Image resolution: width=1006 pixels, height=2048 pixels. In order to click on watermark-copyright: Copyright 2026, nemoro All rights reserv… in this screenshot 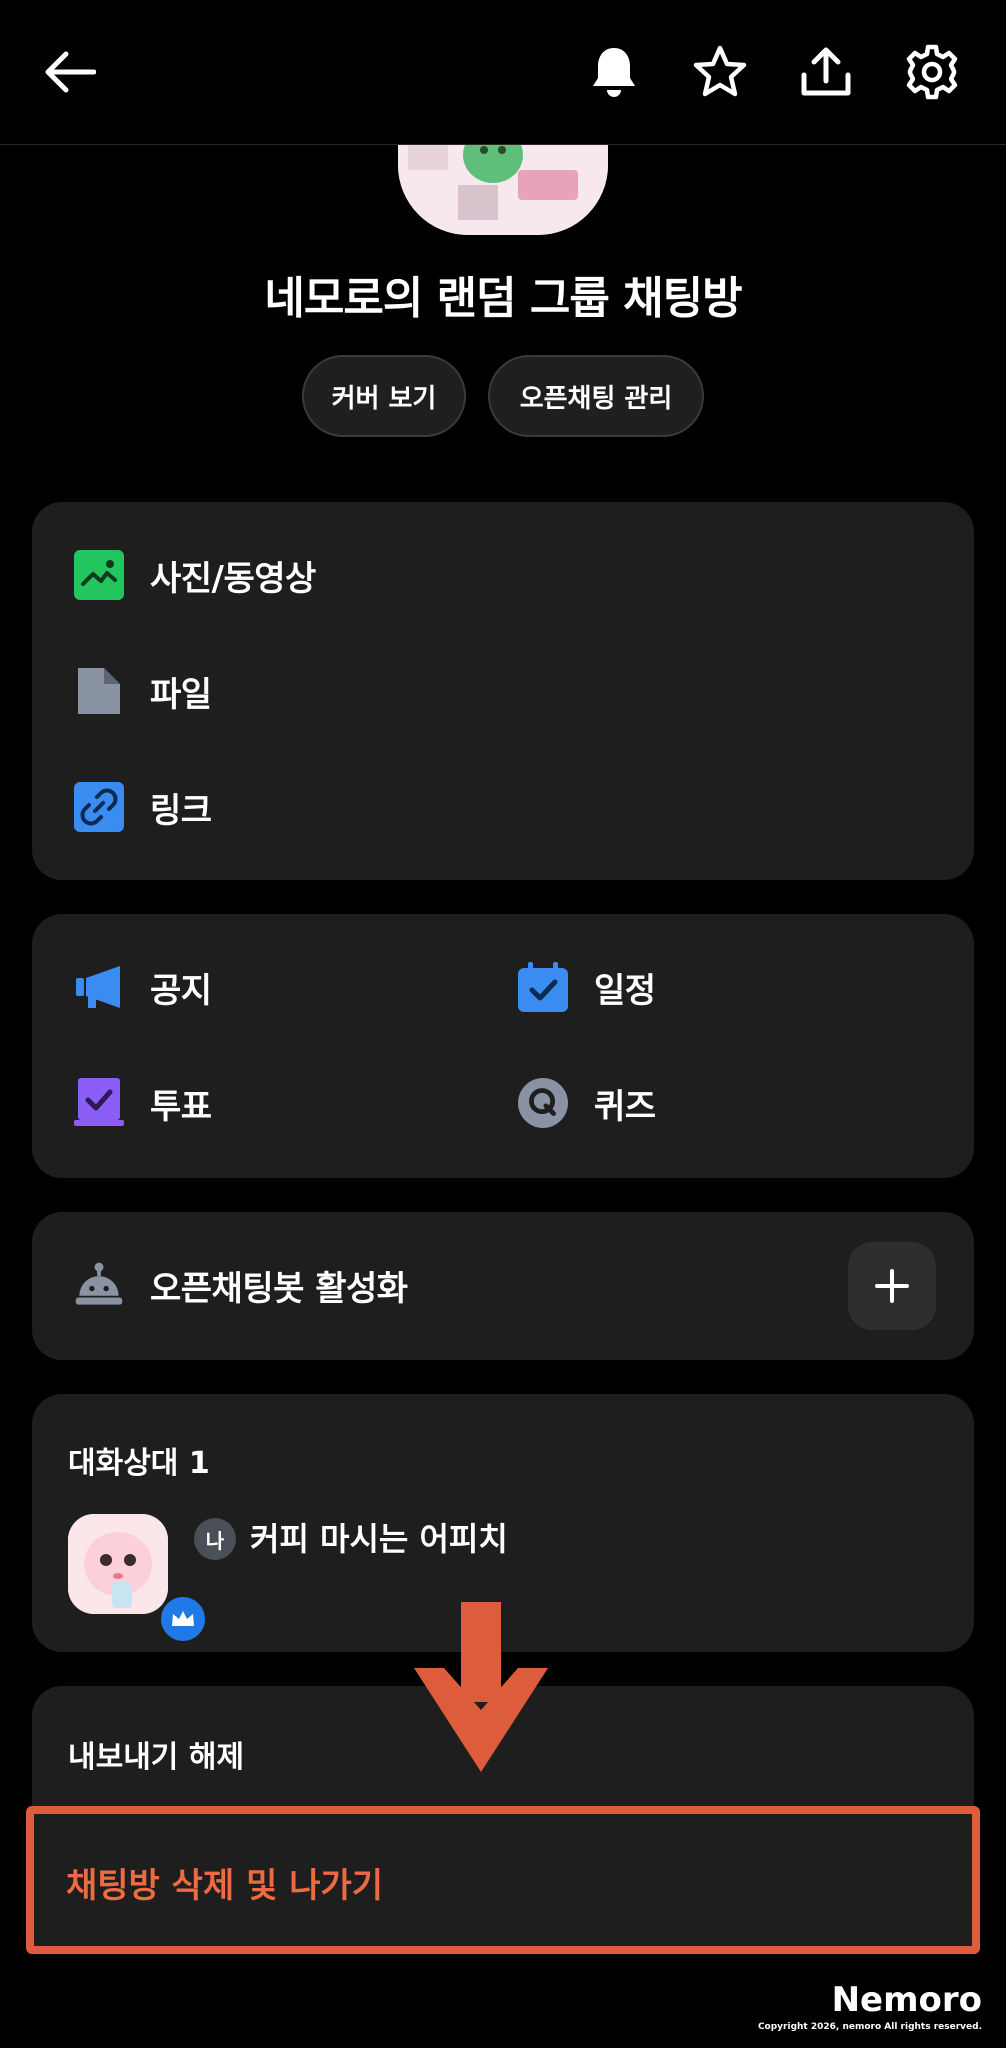, I will do `click(869, 2027)`.